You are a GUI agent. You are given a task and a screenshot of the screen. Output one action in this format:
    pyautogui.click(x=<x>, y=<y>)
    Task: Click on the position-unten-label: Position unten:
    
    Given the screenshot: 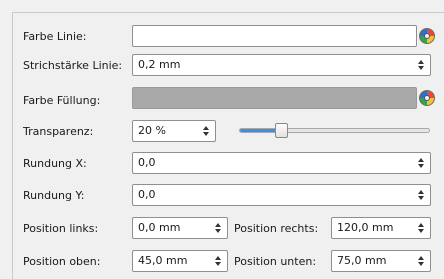 What is the action you would take?
    pyautogui.click(x=275, y=261)
    